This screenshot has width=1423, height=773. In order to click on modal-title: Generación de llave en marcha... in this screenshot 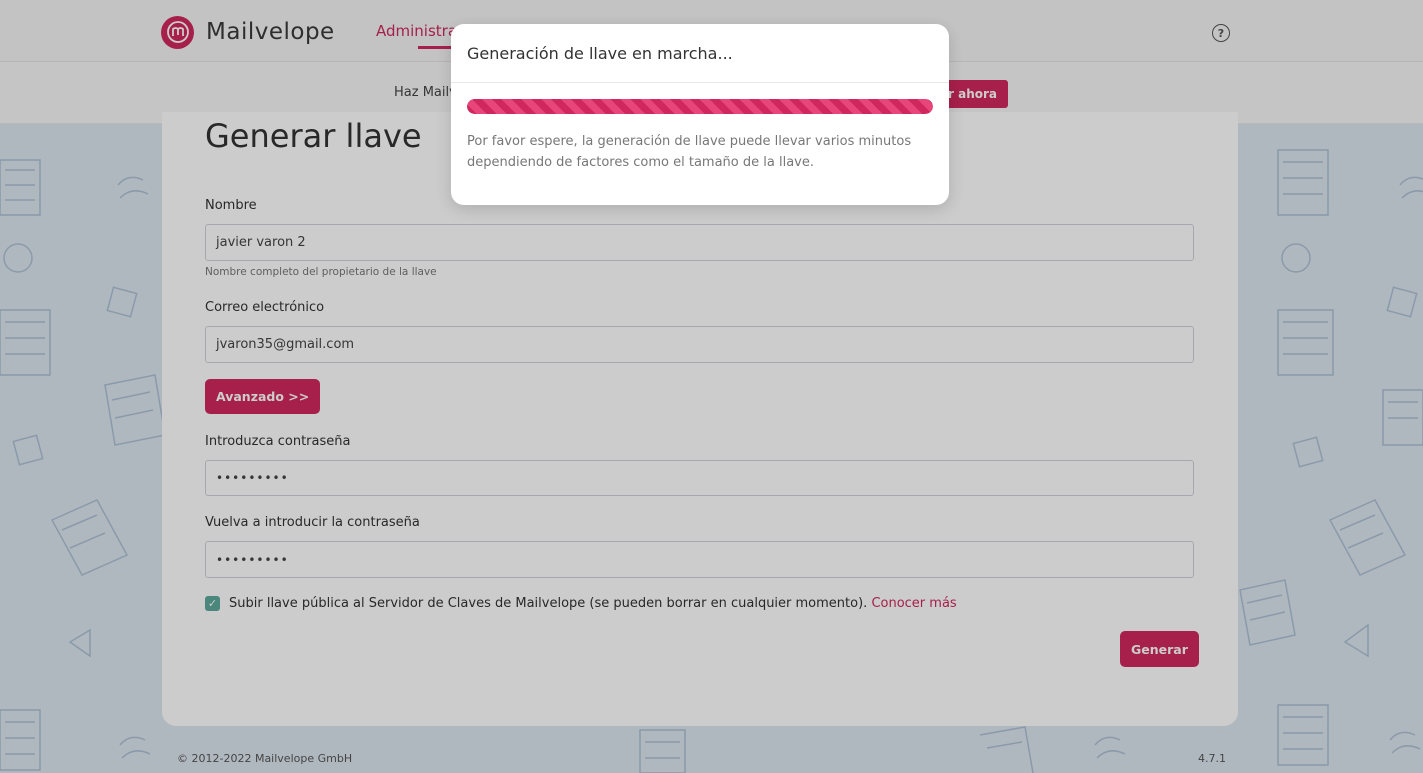, I will do `click(600, 53)`.